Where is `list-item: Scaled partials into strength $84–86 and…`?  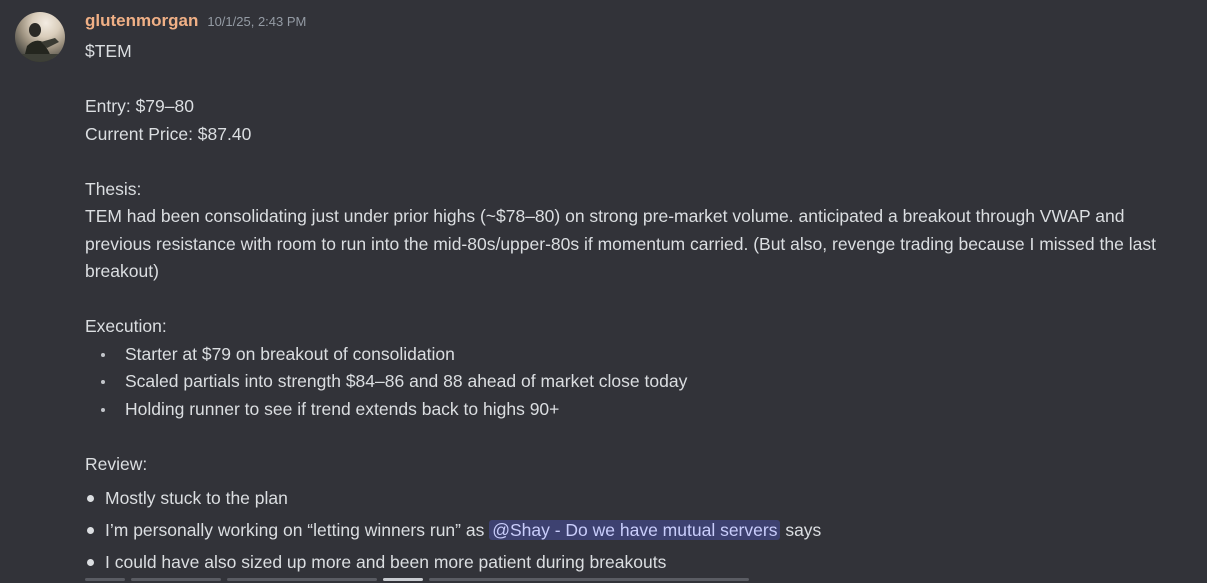 list-item: Scaled partials into strength $84–86 and… is located at coordinates (640, 382).